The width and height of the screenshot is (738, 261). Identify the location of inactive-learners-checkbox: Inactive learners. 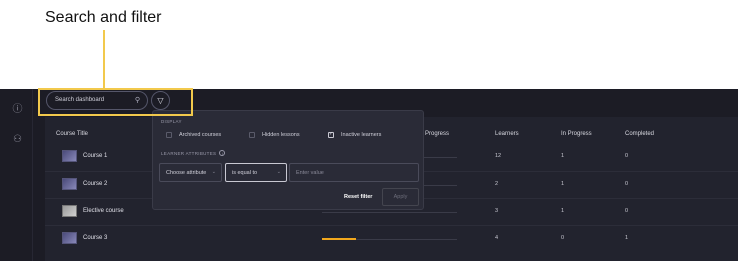
(354, 134).